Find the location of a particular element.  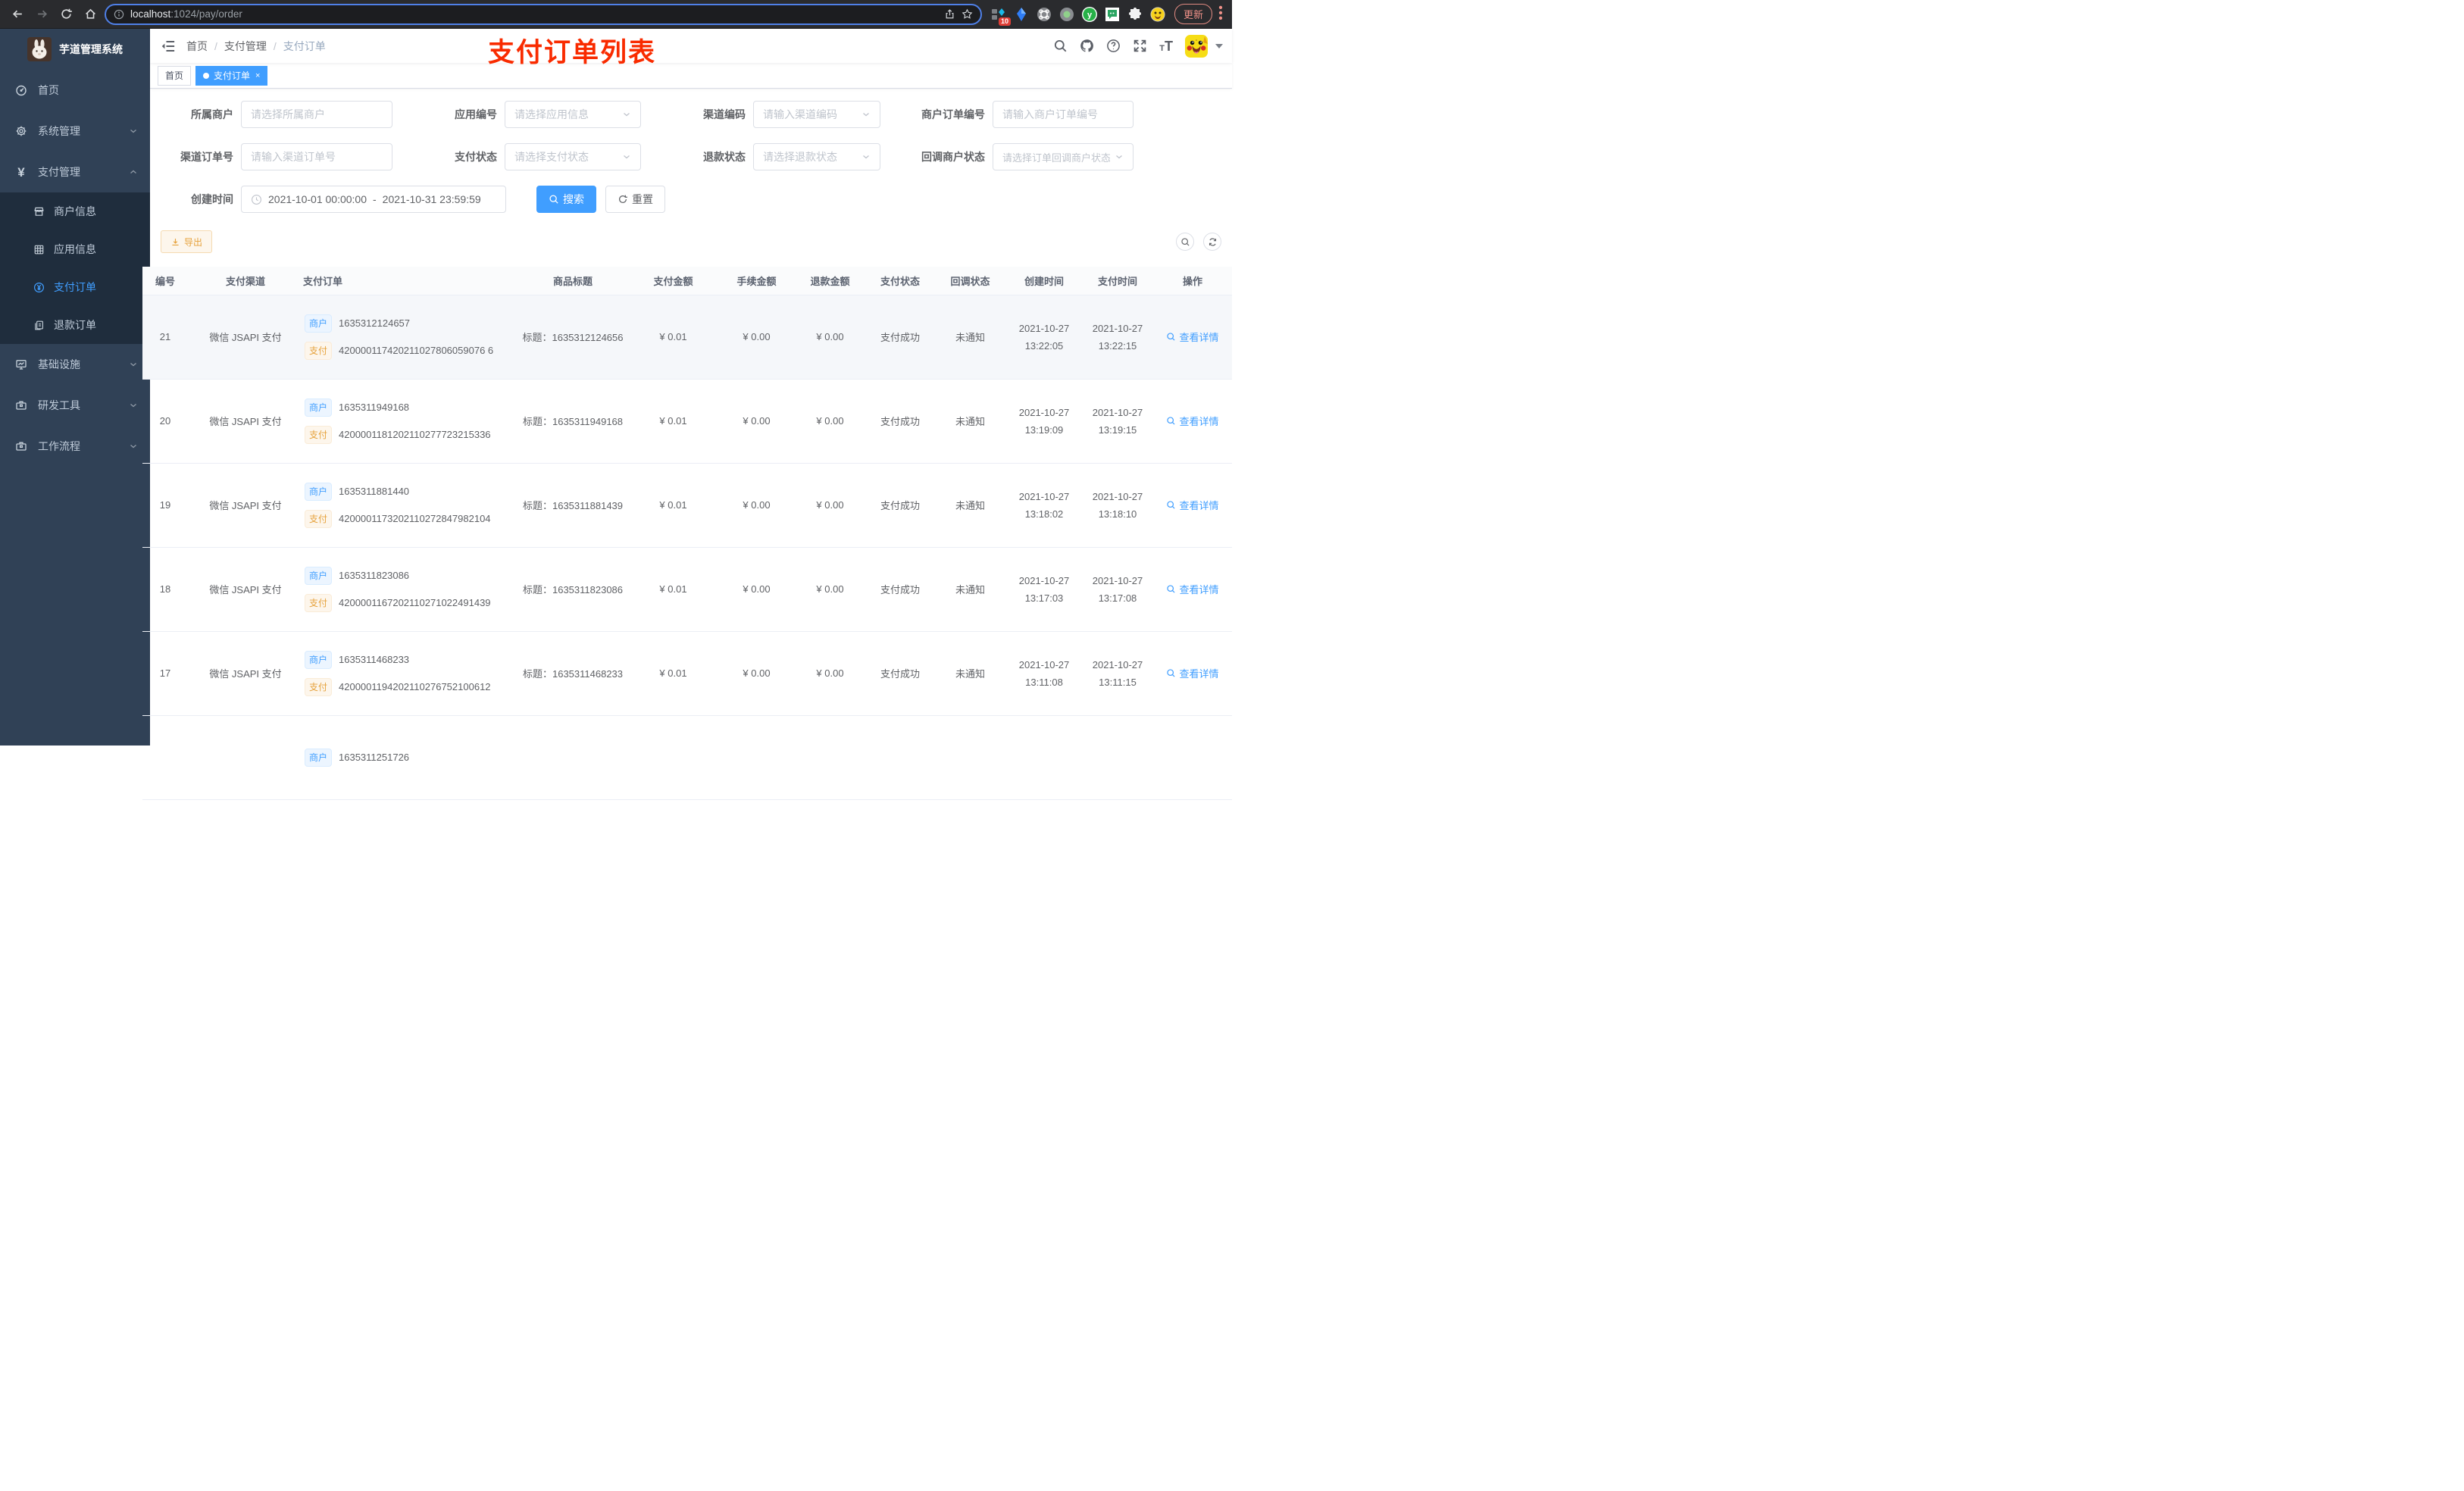

yen-icon: ¥ is located at coordinates (21, 172).